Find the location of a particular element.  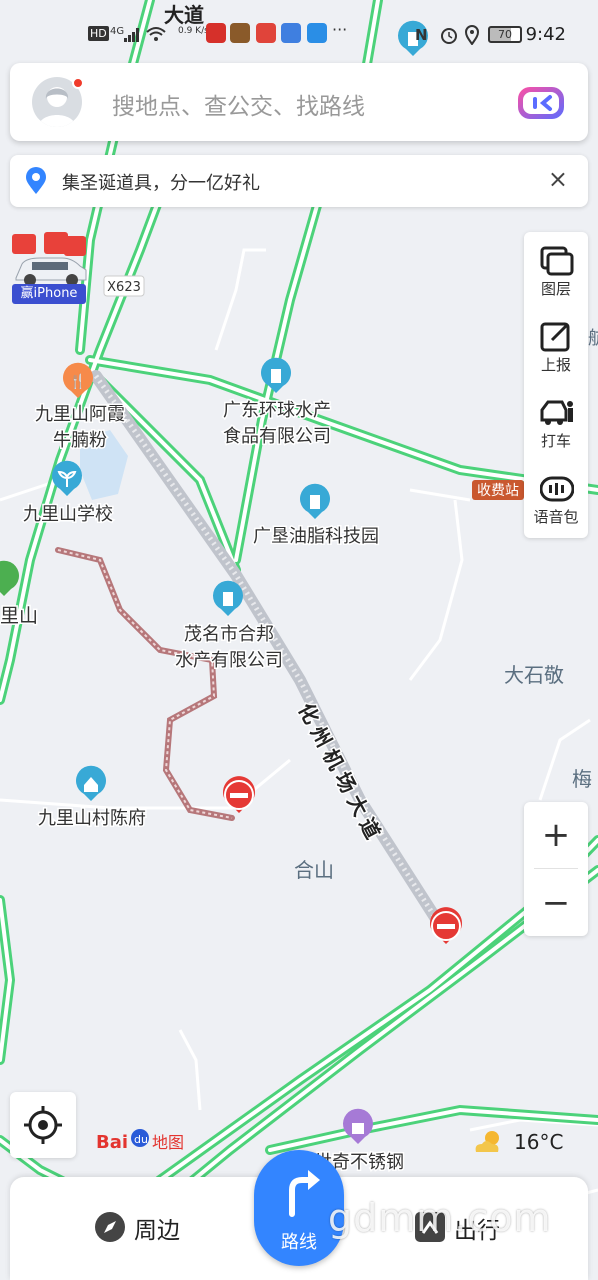

report-button: 上报 is located at coordinates (556, 346).